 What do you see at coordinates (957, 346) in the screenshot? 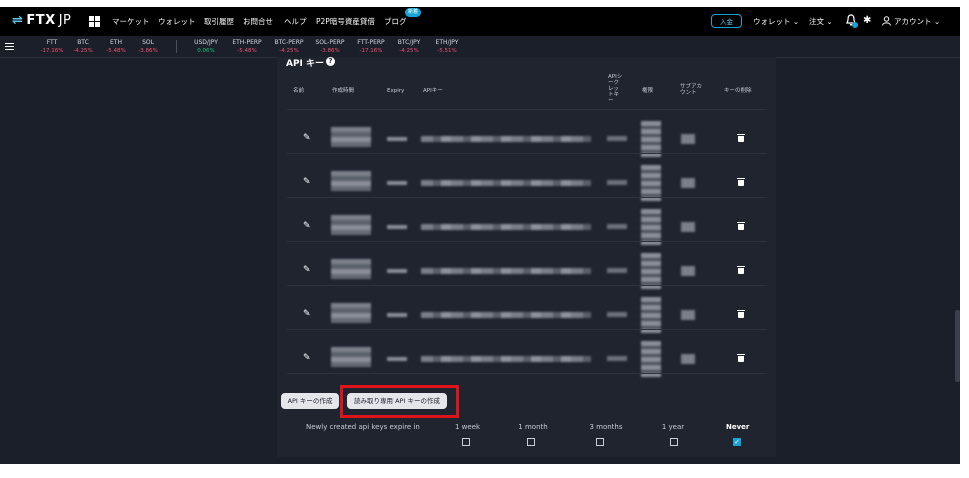
I see `page-scrollbar` at bounding box center [957, 346].